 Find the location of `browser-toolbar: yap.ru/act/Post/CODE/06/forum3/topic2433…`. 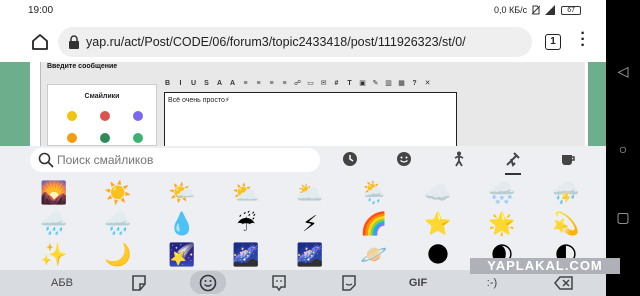

browser-toolbar: yap.ru/act/Post/CODE/06/forum3/topic2433… is located at coordinates (303, 42).